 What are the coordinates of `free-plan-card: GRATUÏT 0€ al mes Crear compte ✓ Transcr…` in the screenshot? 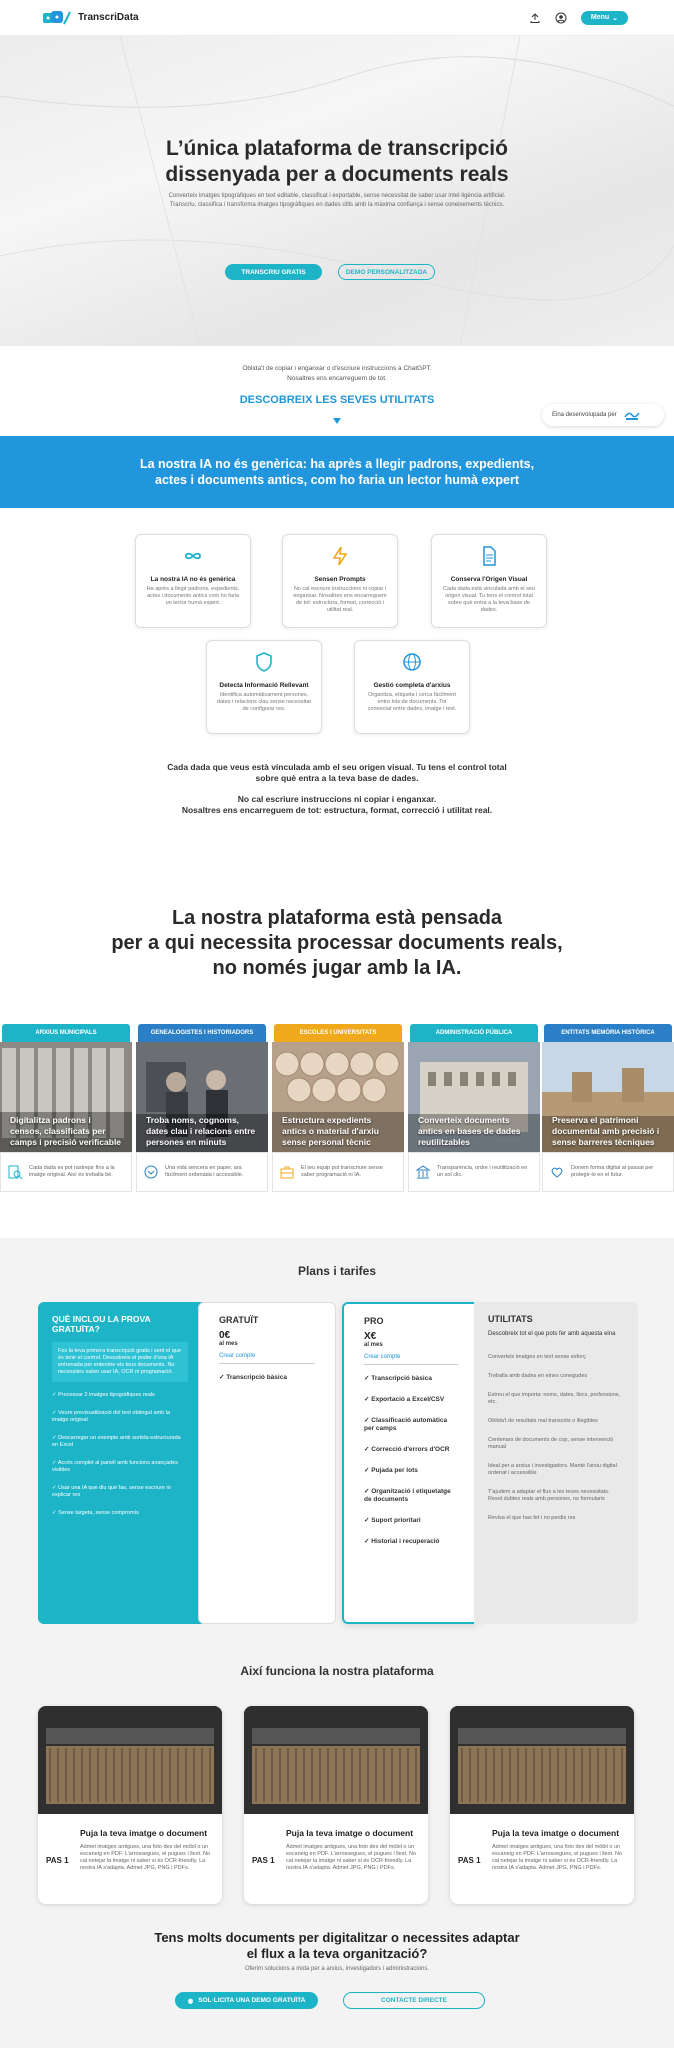 It's located at (267, 1463).